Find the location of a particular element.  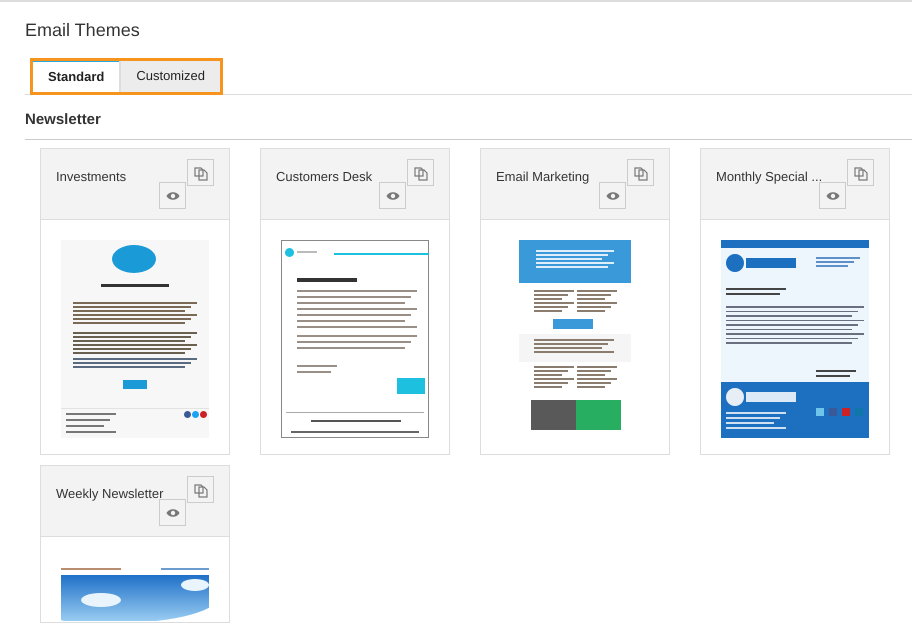

theme-name: Email Marketing is located at coordinates (543, 176).